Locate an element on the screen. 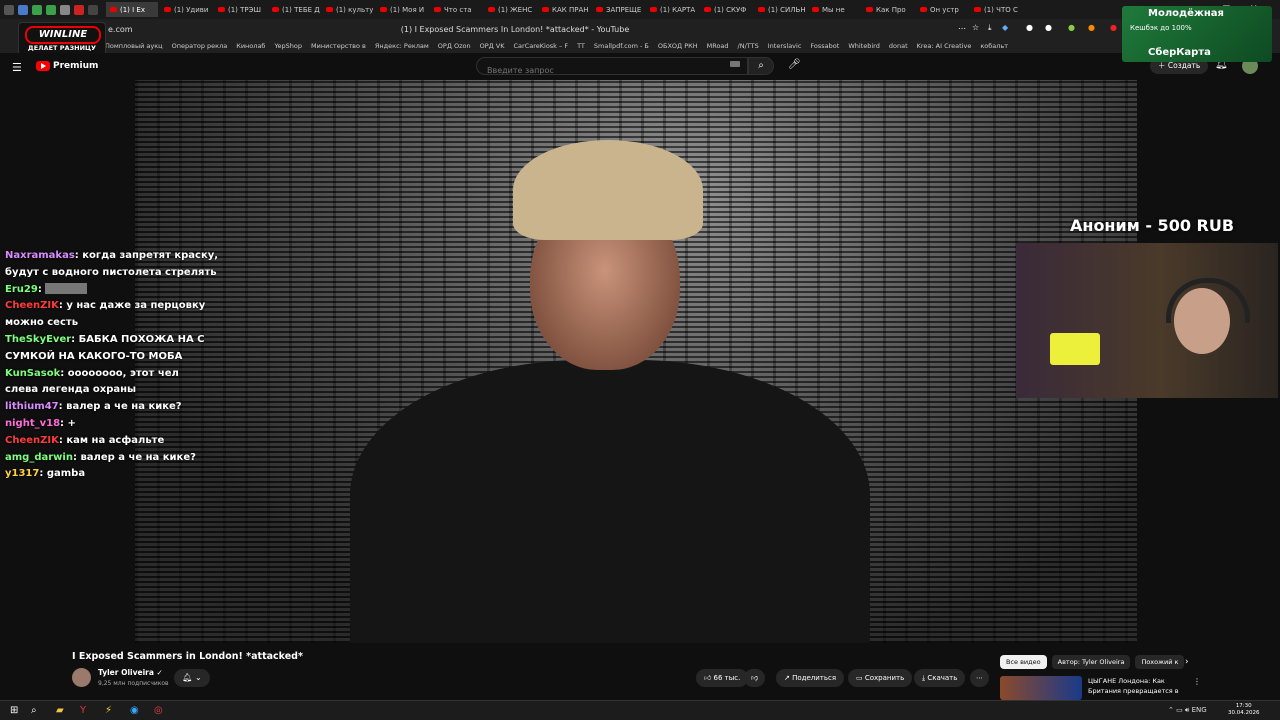  hamburger-menu-icon: ☰ is located at coordinates (17, 67).